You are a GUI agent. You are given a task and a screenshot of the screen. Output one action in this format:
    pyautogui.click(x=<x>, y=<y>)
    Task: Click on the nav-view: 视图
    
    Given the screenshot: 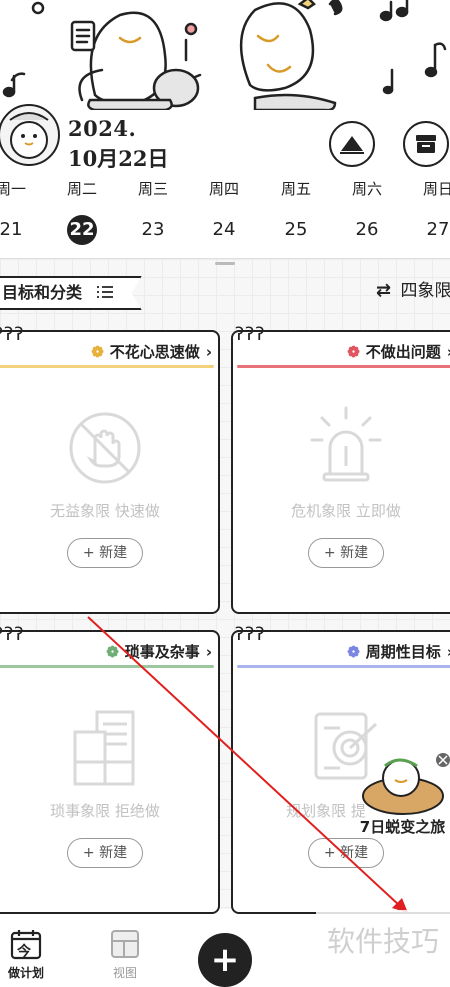 What is the action you would take?
    pyautogui.click(x=125, y=954)
    